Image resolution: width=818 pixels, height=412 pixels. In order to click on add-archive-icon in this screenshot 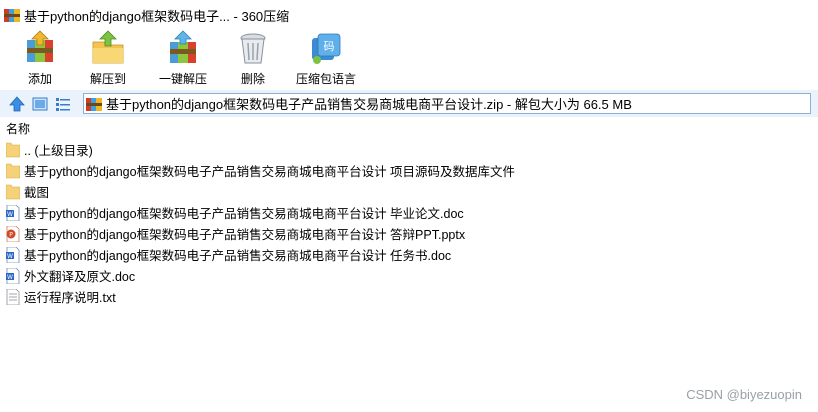, I will do `click(40, 46)`.